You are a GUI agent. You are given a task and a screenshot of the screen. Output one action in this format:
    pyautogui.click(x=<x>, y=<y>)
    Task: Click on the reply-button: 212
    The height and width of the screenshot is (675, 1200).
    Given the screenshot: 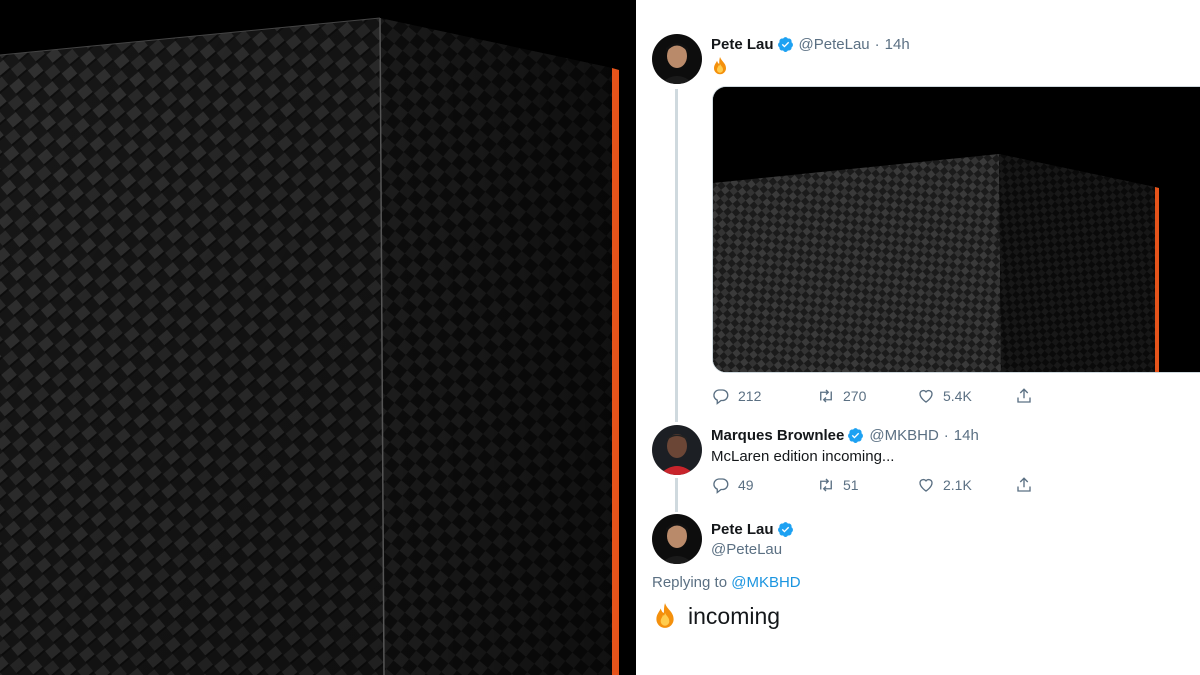 What is the action you would take?
    pyautogui.click(x=764, y=396)
    